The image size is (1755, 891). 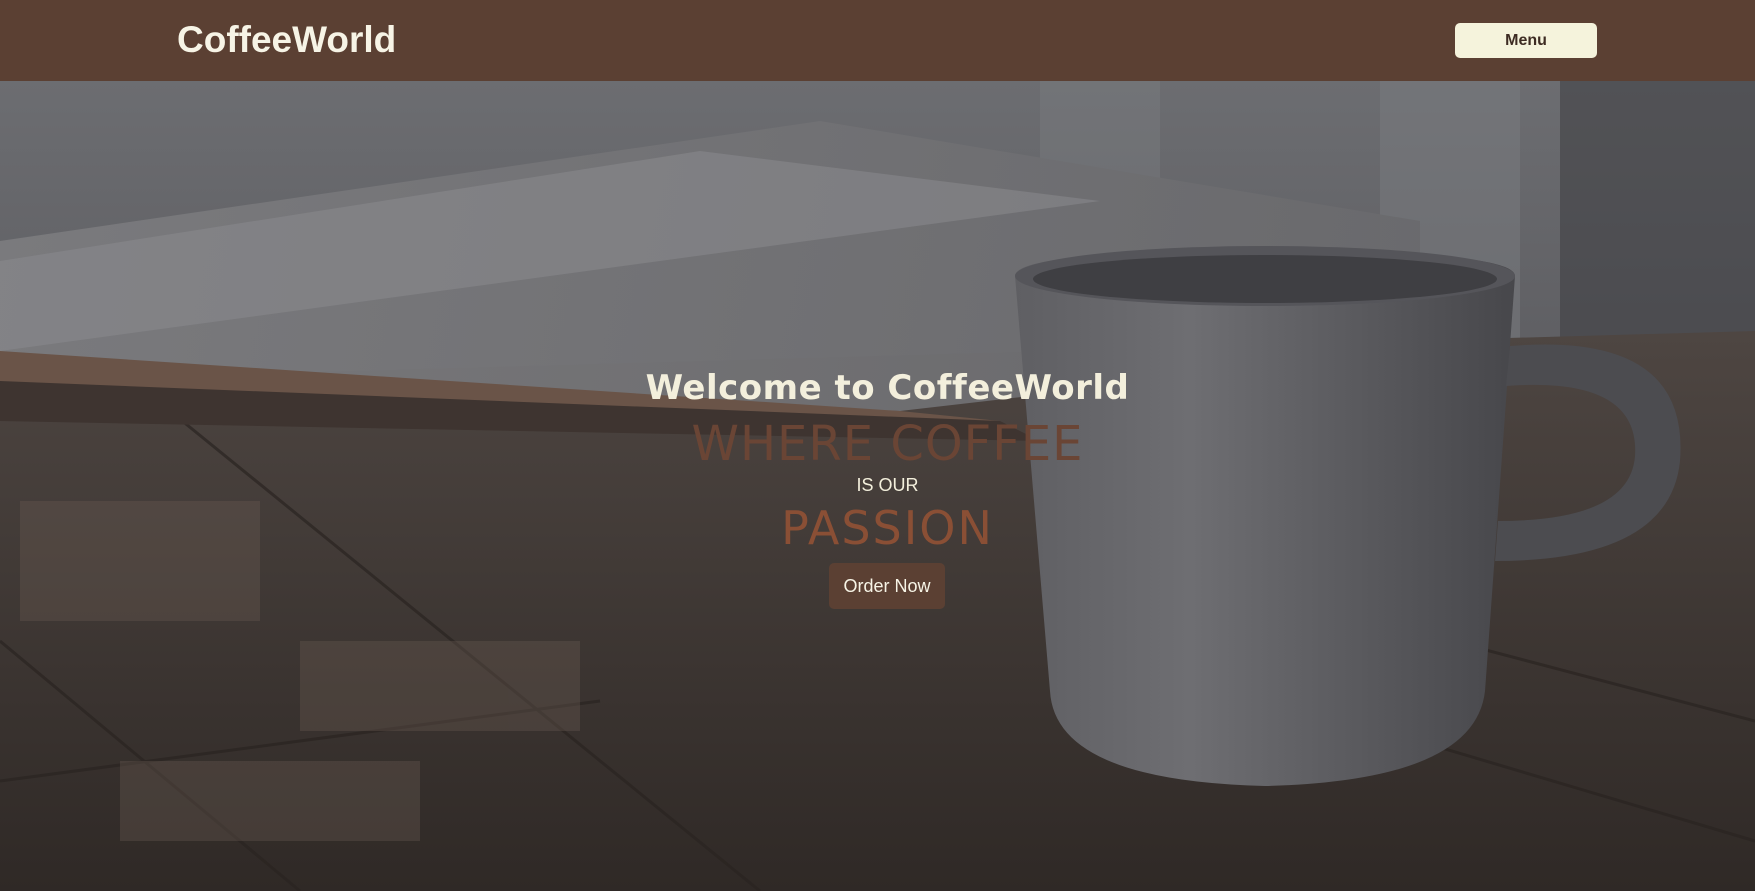 What do you see at coordinates (877, 40) in the screenshot?
I see `navbar: CoffeeWorld Menu` at bounding box center [877, 40].